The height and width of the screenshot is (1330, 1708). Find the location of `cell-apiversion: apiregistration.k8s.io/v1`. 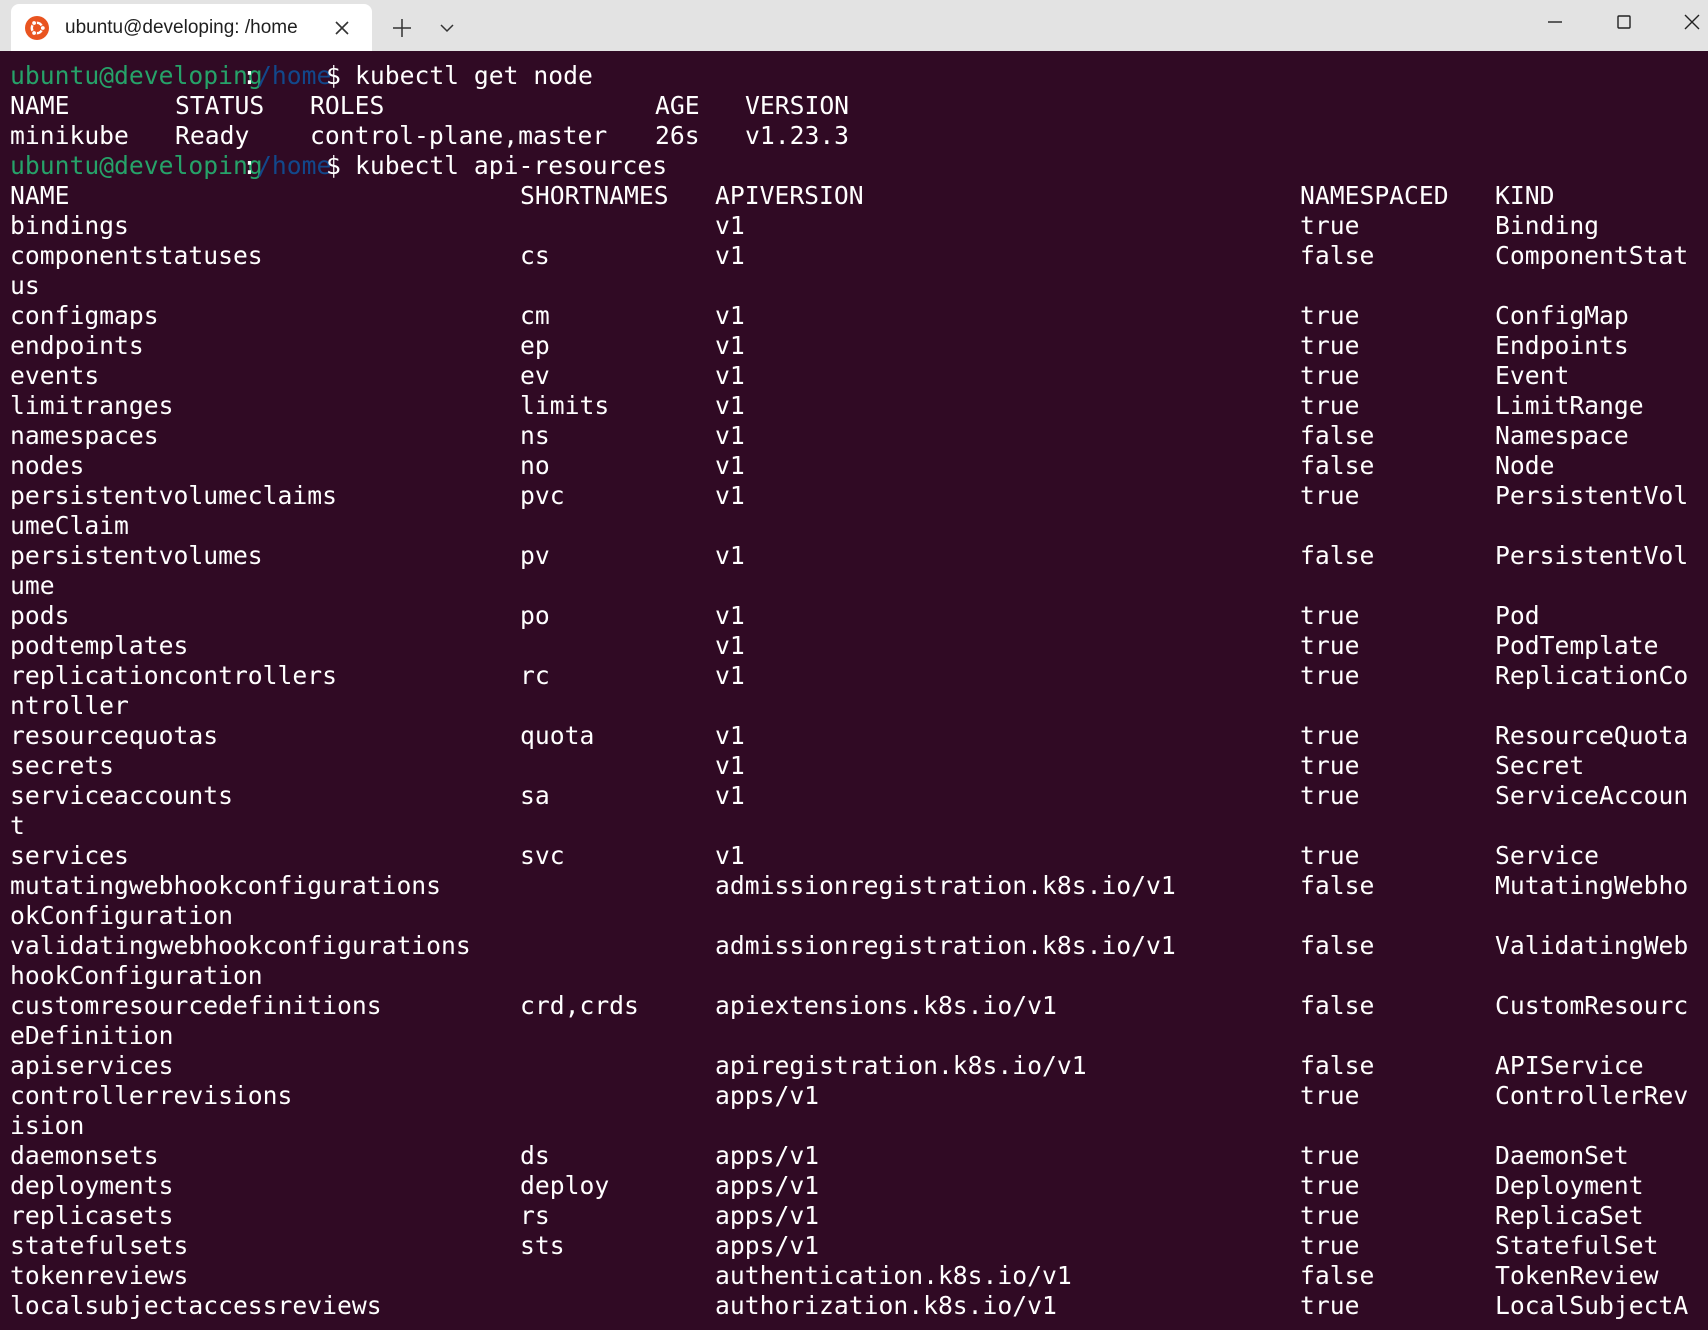

cell-apiversion: apiregistration.k8s.io/v1 is located at coordinates (901, 1065).